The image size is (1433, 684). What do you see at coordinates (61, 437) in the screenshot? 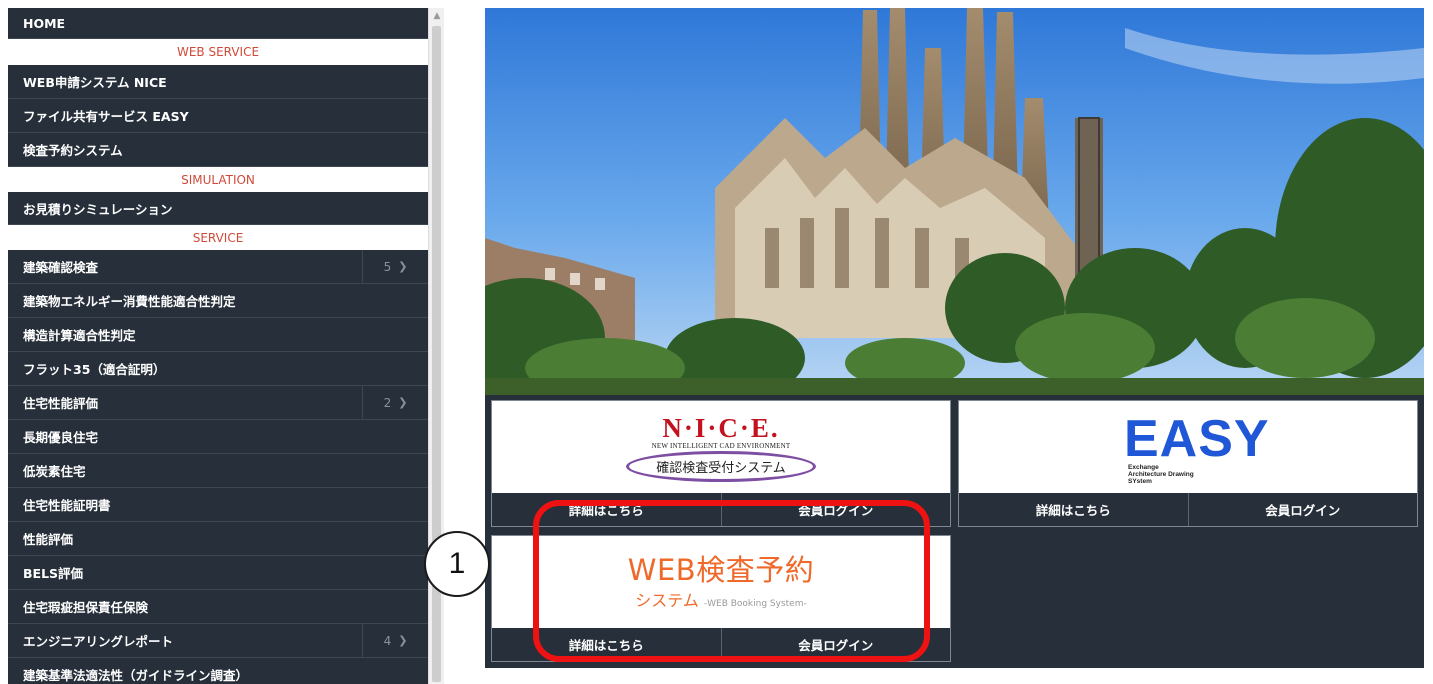
I see `nav-item-label: 長期優良住宅` at bounding box center [61, 437].